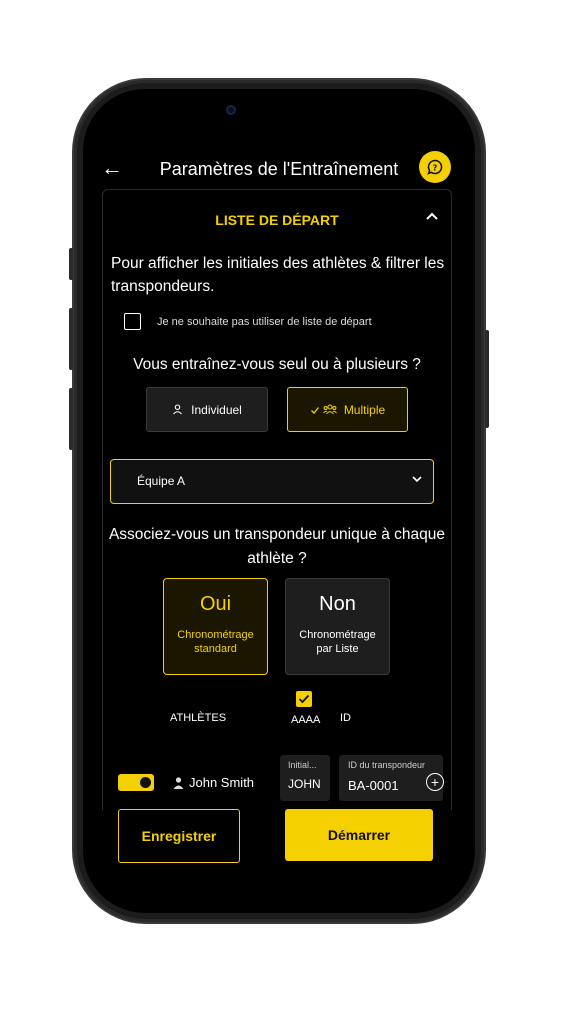  I want to click on standard-timing-option: Oui Chronométrage standard, so click(215, 626).